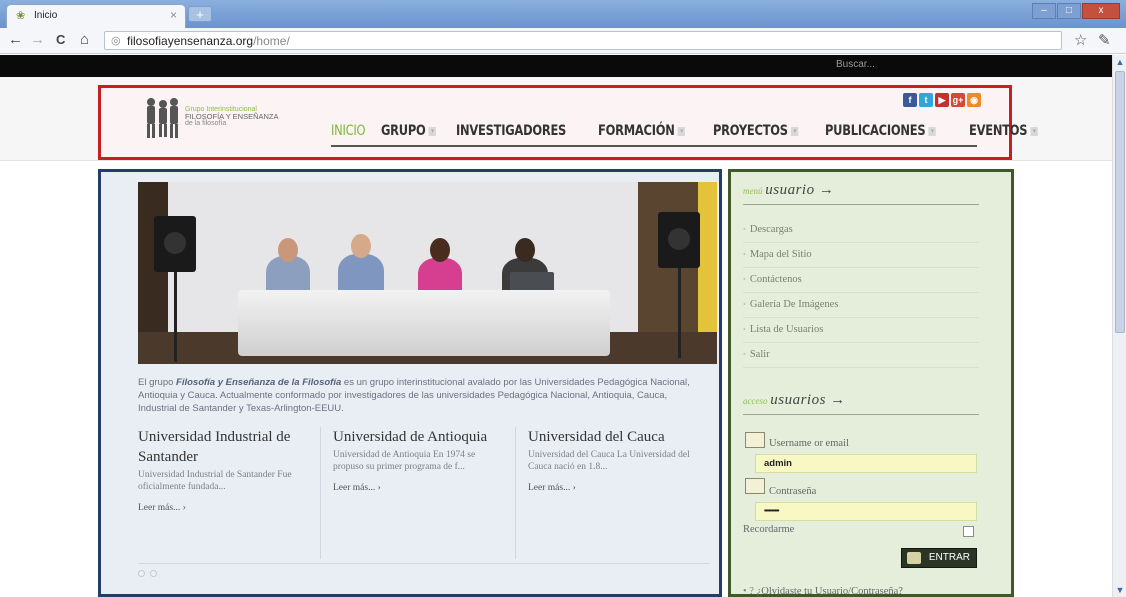 Image resolution: width=1126 pixels, height=597 pixels. What do you see at coordinates (1104, 40) in the screenshot?
I see `wrench-menu-icon: ✎` at bounding box center [1104, 40].